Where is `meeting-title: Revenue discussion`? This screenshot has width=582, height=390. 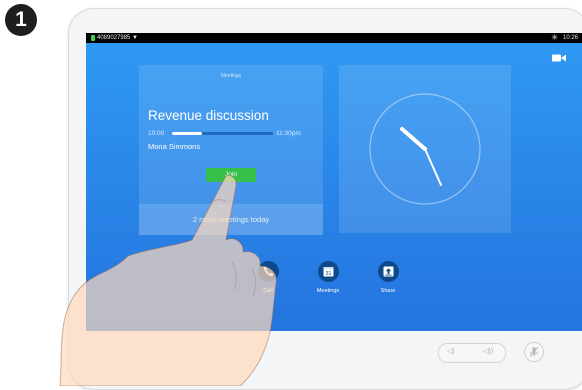 meeting-title: Revenue discussion is located at coordinates (208, 115).